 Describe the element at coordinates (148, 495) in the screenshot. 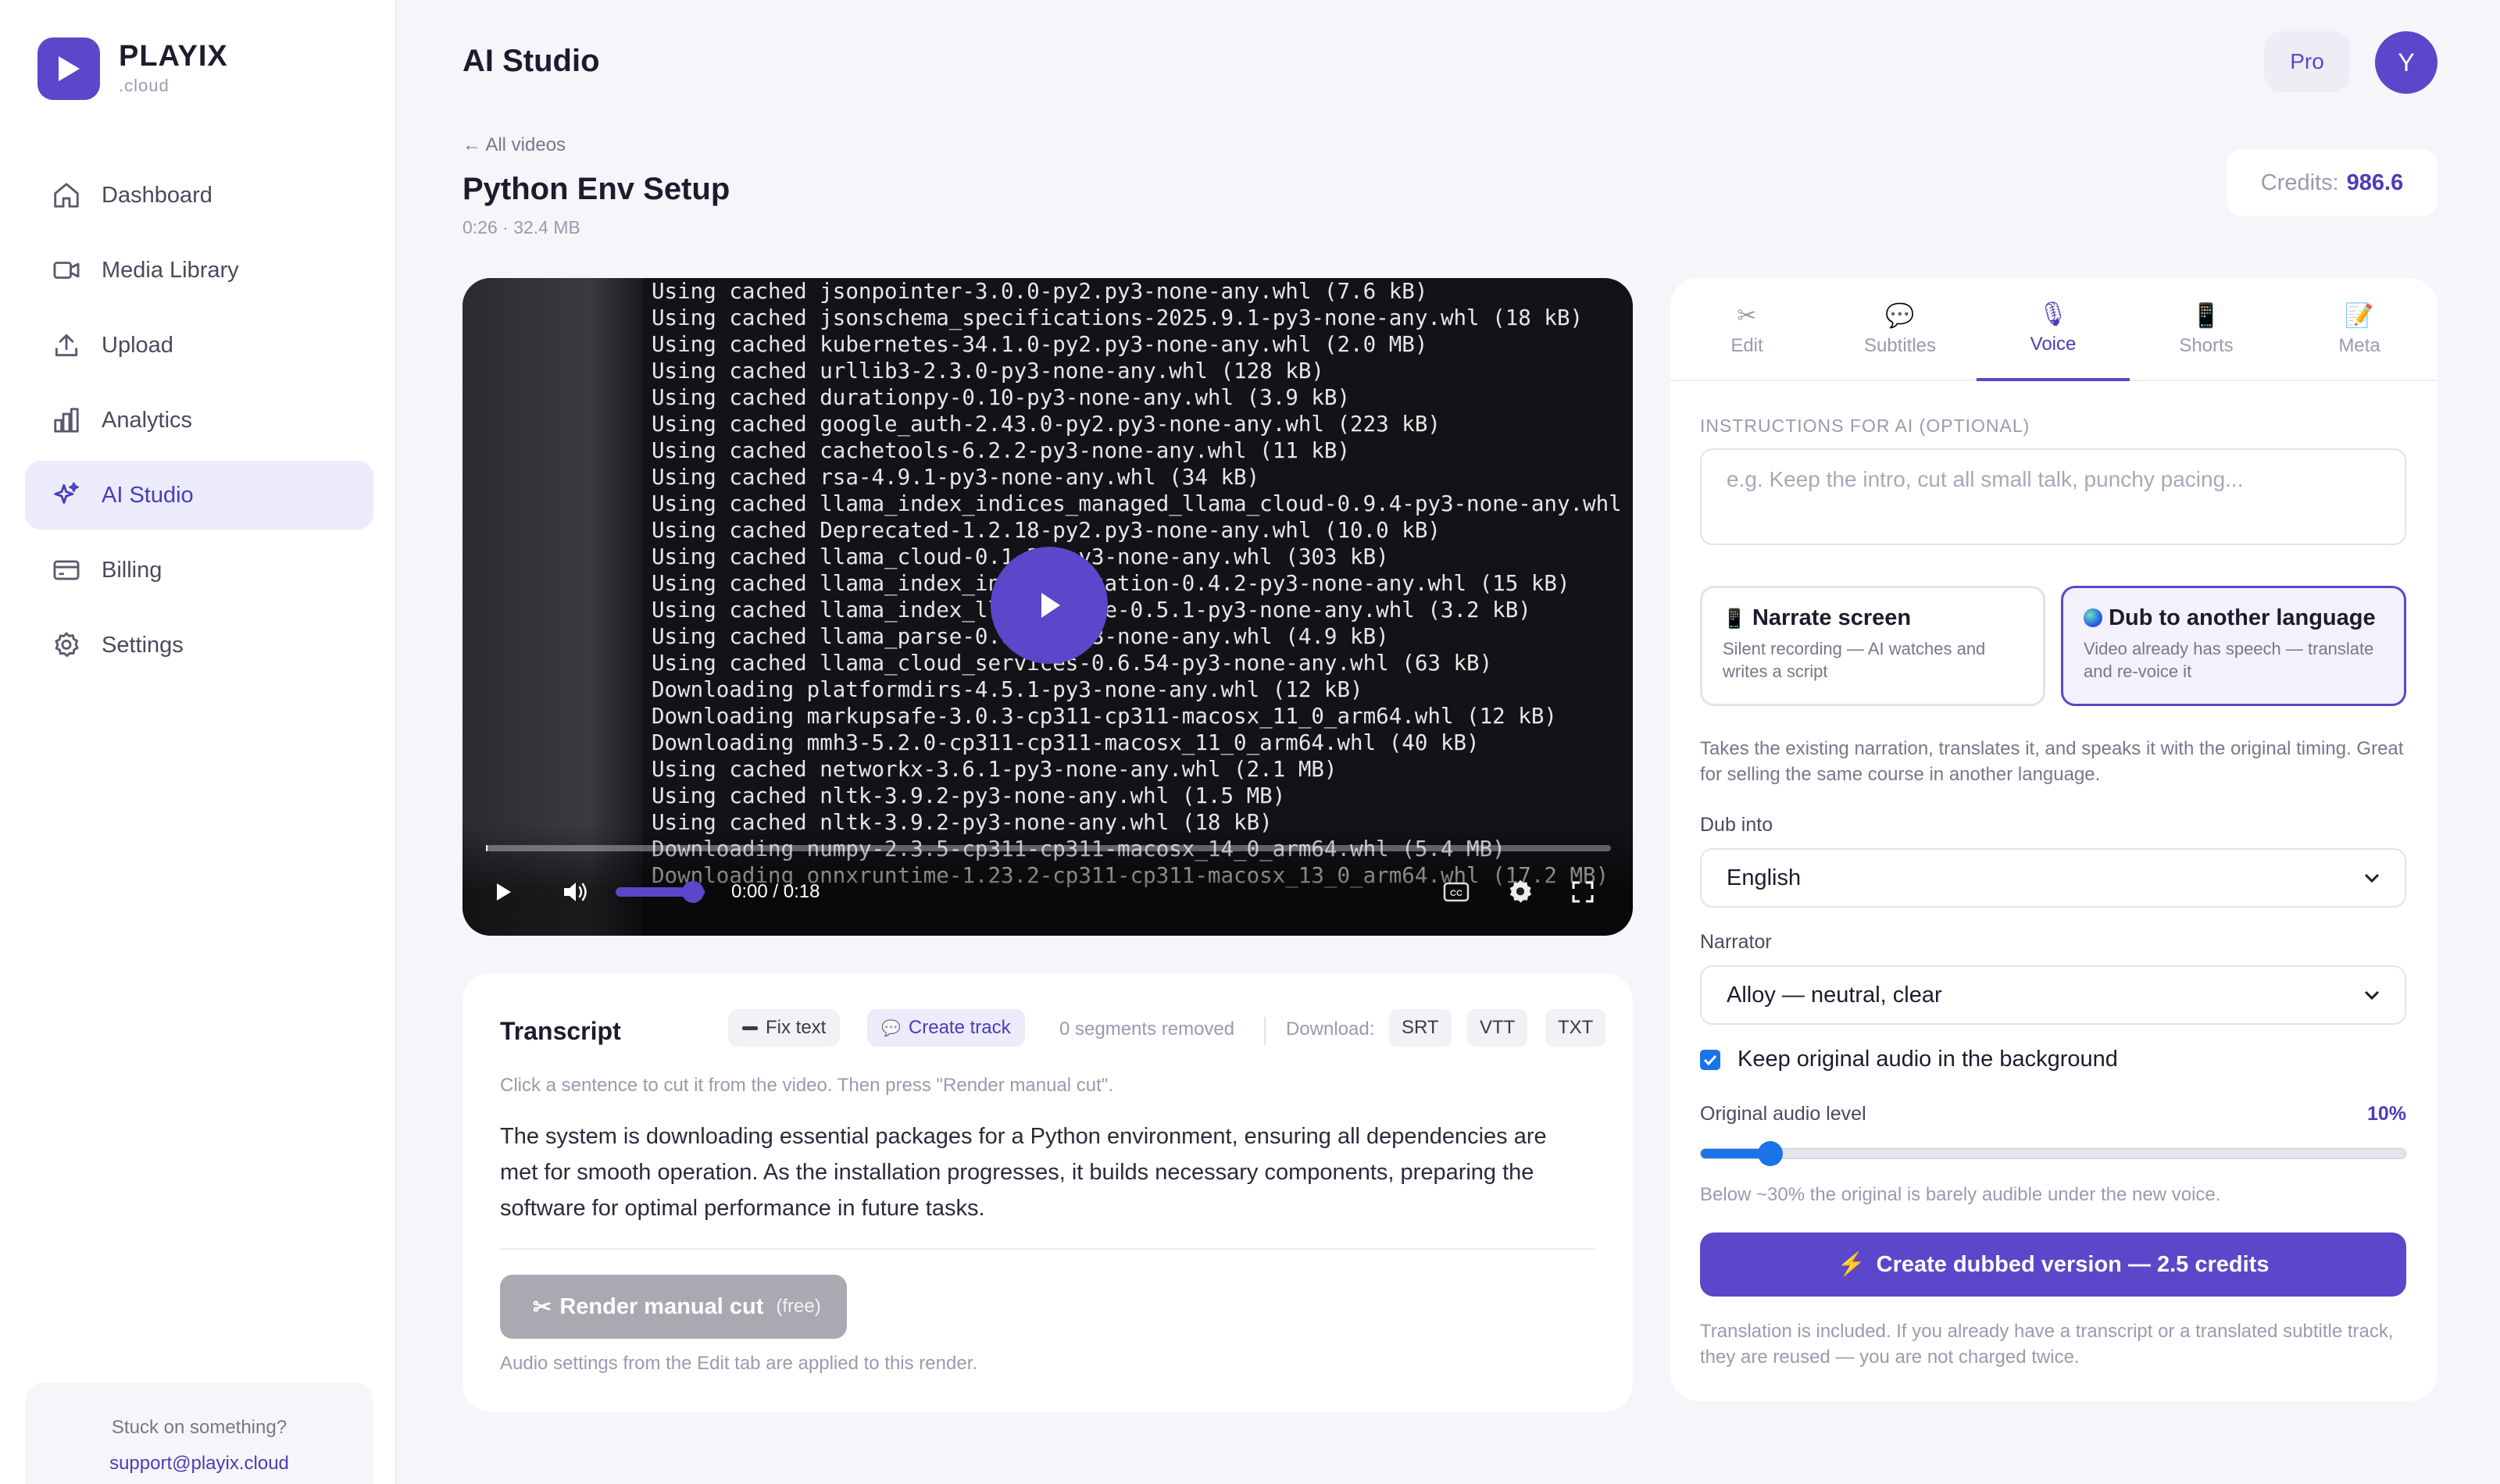

I see `sidebar-item-label: AI Studio` at that location.